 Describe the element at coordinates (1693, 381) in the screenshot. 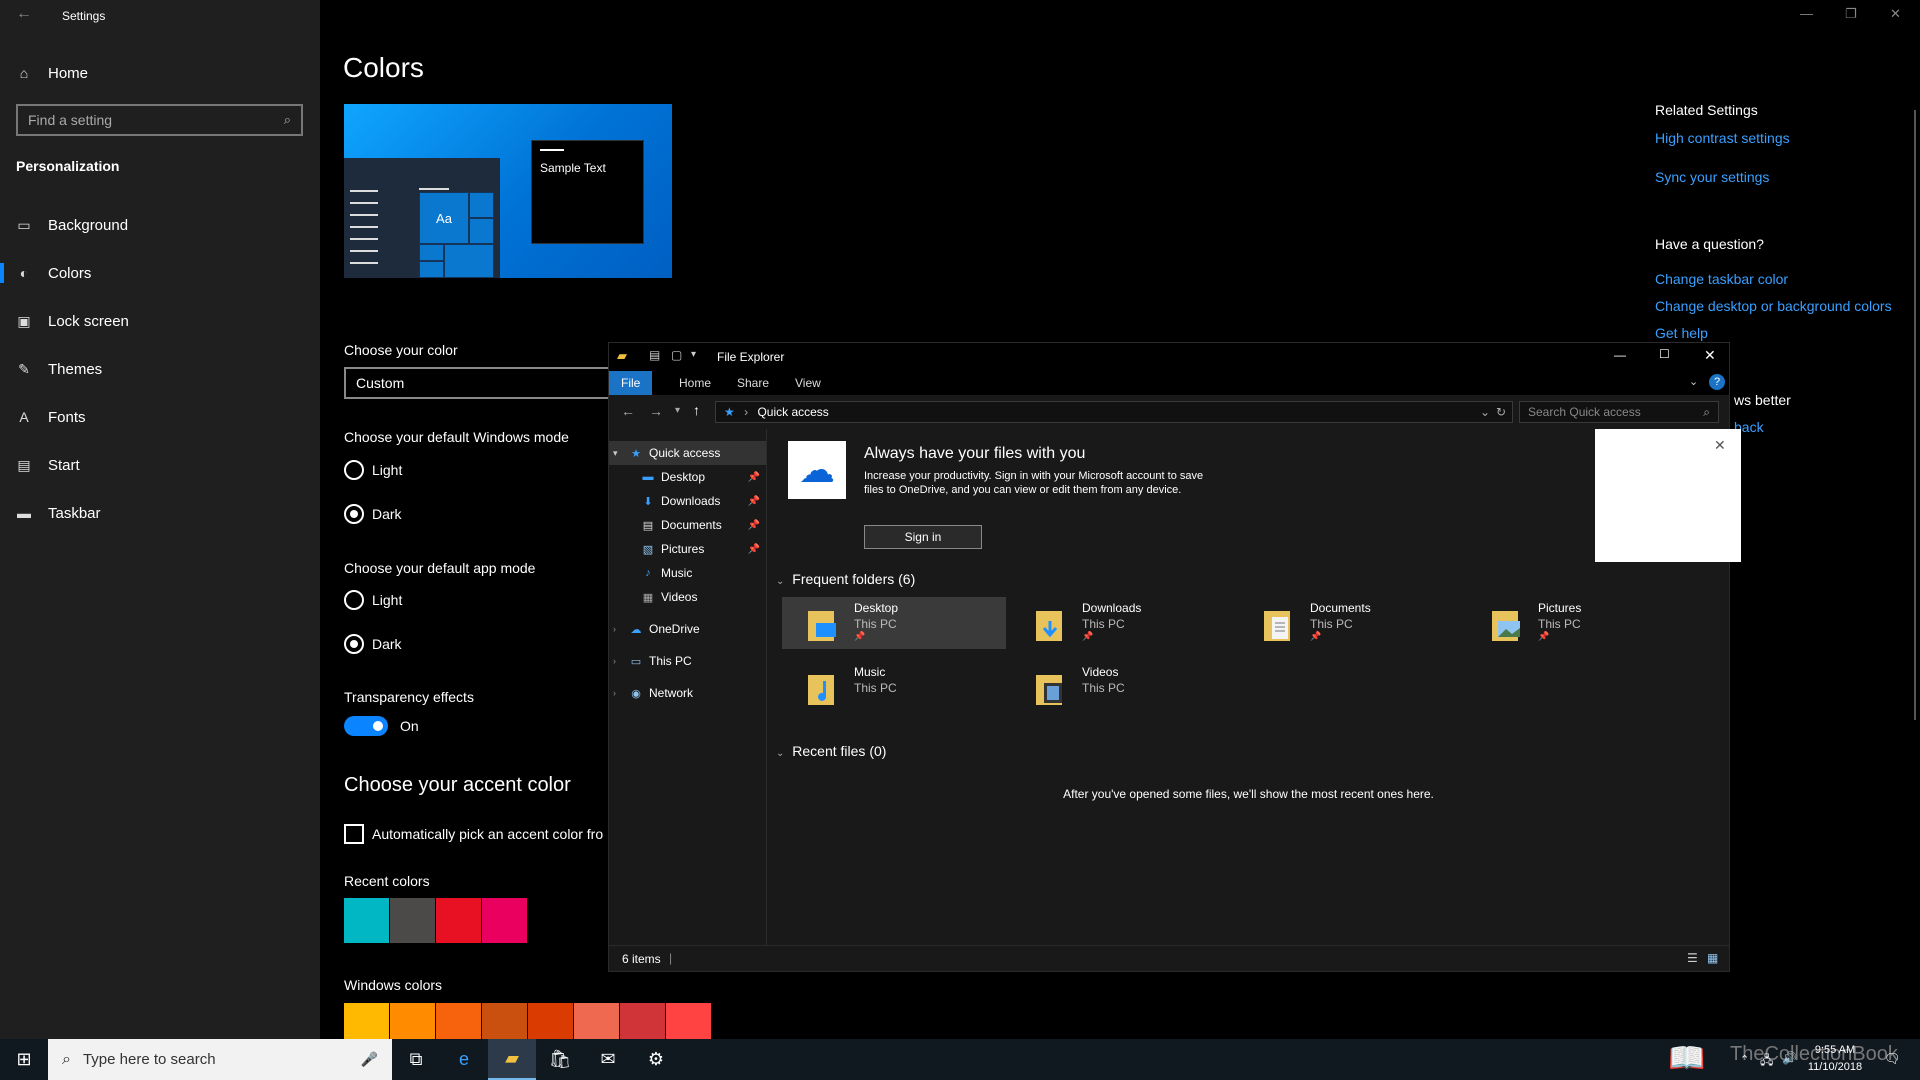

I see `expand-ribbon-icon: ⌄` at that location.